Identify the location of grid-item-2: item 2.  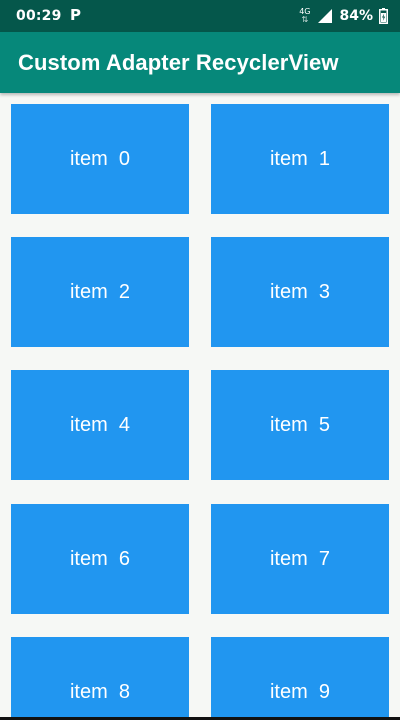
(100, 292).